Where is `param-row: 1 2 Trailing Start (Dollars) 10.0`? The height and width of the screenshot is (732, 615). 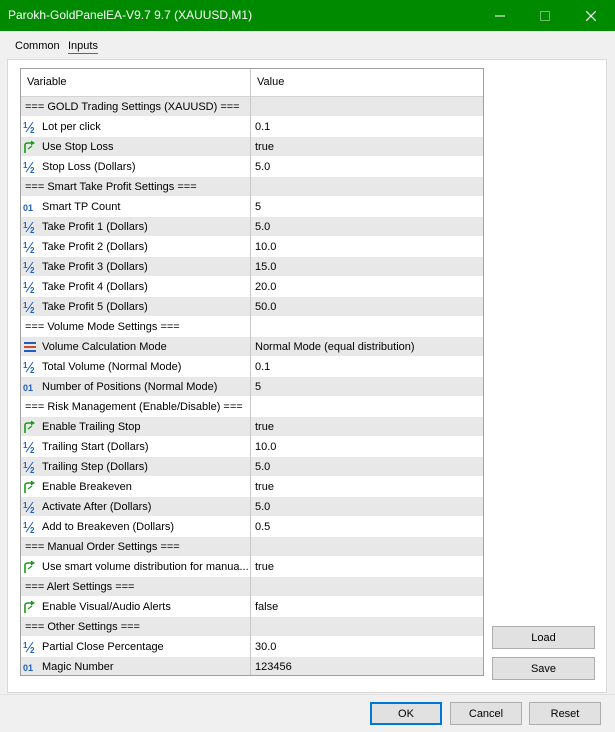
param-row: 1 2 Trailing Start (Dollars) 10.0 is located at coordinates (252, 447).